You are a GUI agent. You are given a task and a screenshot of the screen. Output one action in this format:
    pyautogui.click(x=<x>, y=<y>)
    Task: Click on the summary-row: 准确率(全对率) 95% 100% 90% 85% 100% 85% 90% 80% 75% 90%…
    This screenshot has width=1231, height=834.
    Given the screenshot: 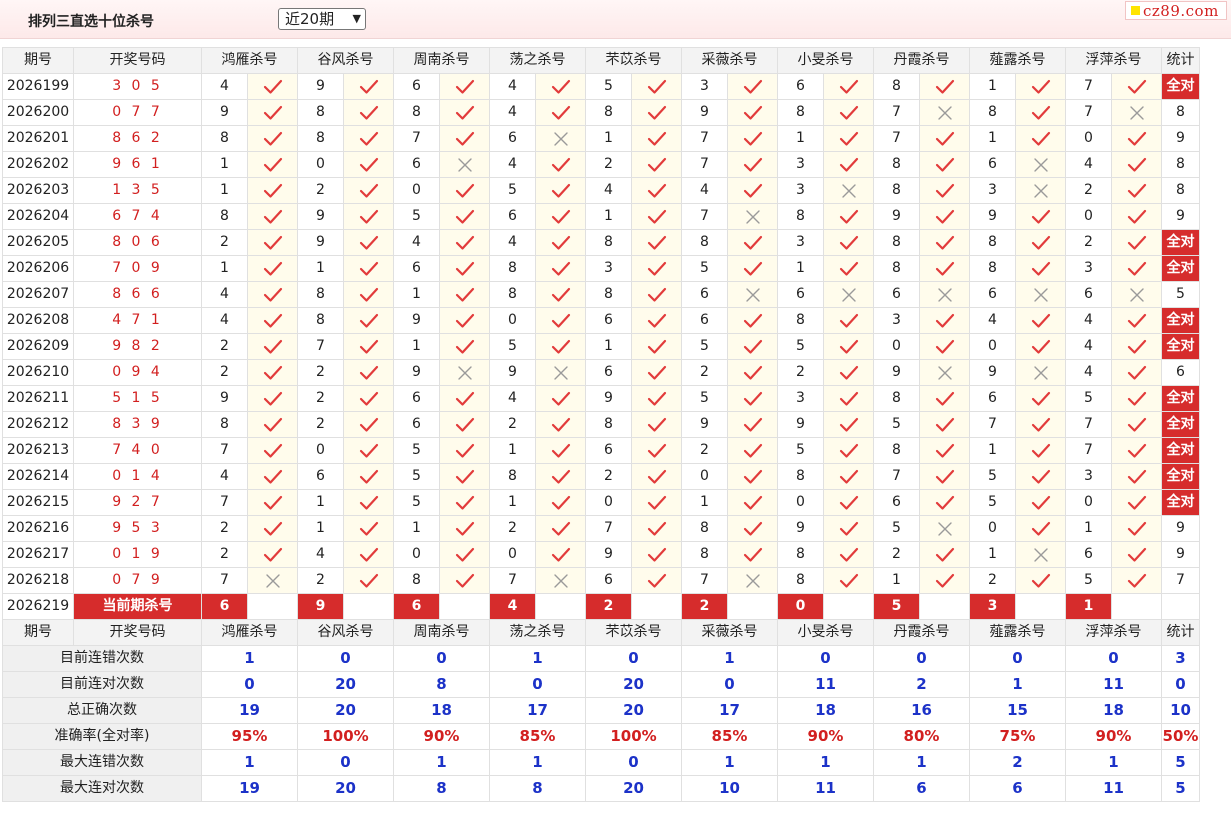 What is the action you would take?
    pyautogui.click(x=601, y=736)
    